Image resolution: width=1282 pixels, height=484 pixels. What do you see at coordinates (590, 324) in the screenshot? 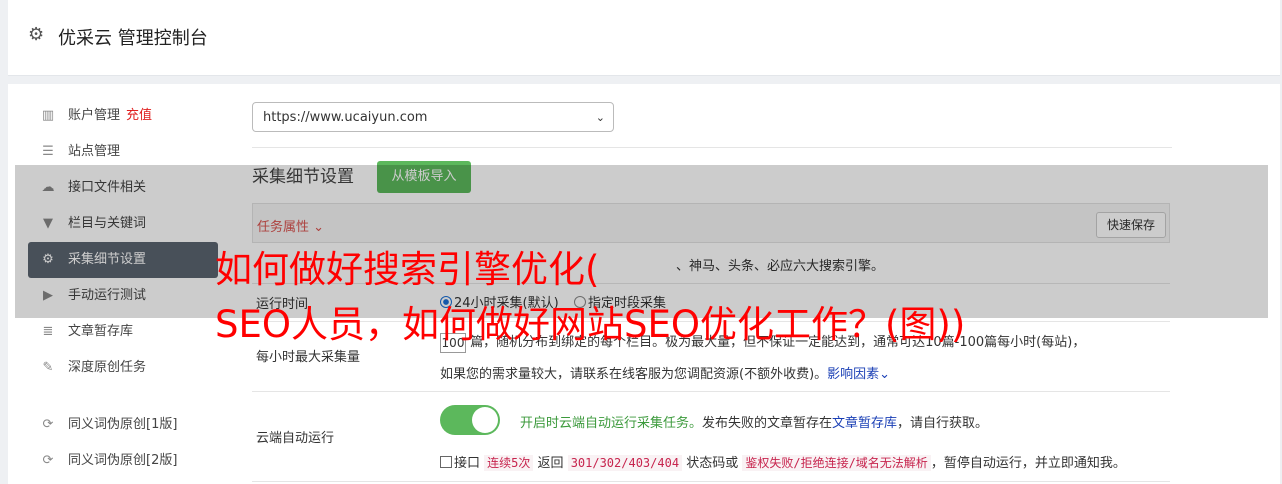
I see `overlay-title-line2: SEO人员，如何做好网站SEO优化工作？(图))` at bounding box center [590, 324].